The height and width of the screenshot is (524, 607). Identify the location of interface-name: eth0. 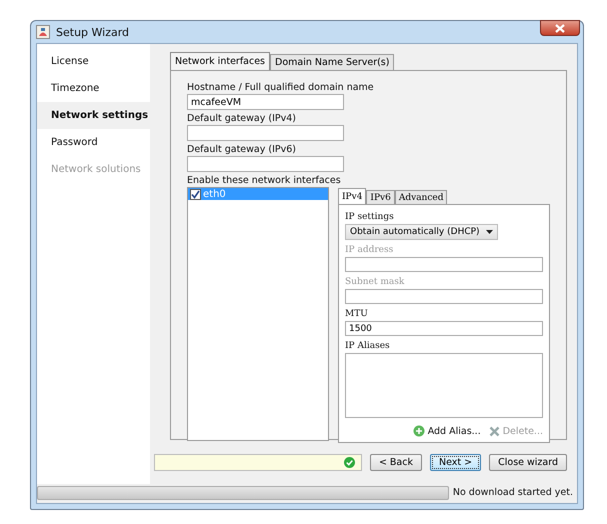
(214, 194).